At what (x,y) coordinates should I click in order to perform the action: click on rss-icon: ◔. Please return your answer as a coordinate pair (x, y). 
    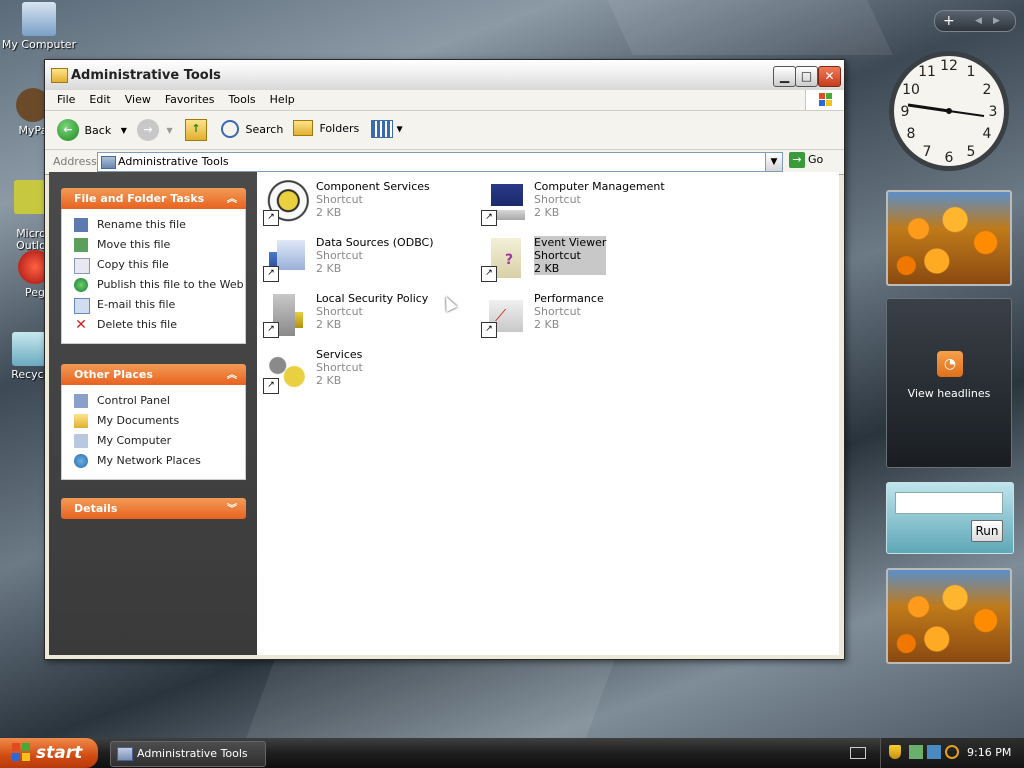
    Looking at the image, I should click on (950, 364).